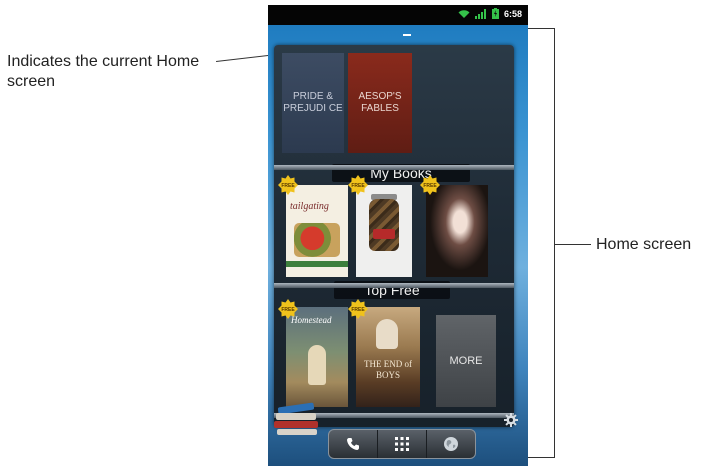 This screenshot has height=466, width=724. Describe the element at coordinates (317, 240) in the screenshot. I see `cover-food-image` at that location.